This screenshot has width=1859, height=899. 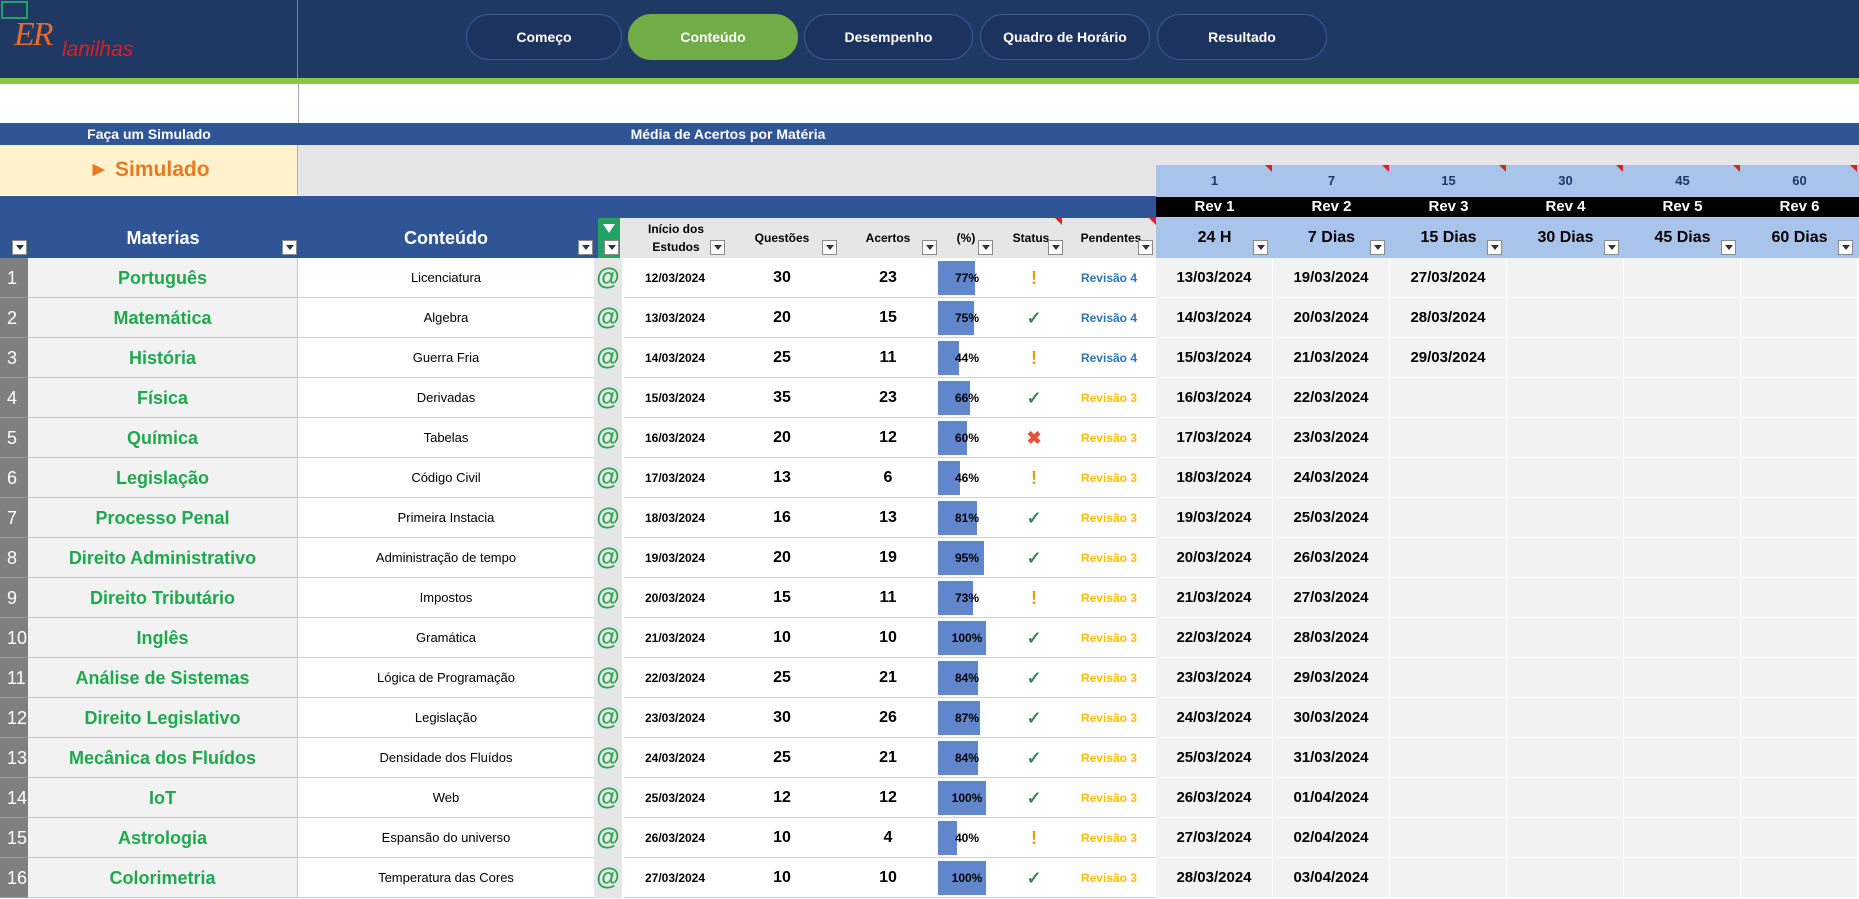 What do you see at coordinates (446, 838) in the screenshot?
I see `conteudo-cell: Espansão do universo` at bounding box center [446, 838].